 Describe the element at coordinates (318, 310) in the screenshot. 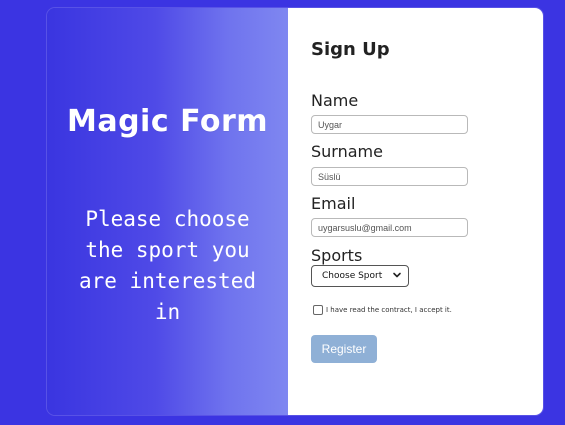

I see `agreement-checkbox` at that location.